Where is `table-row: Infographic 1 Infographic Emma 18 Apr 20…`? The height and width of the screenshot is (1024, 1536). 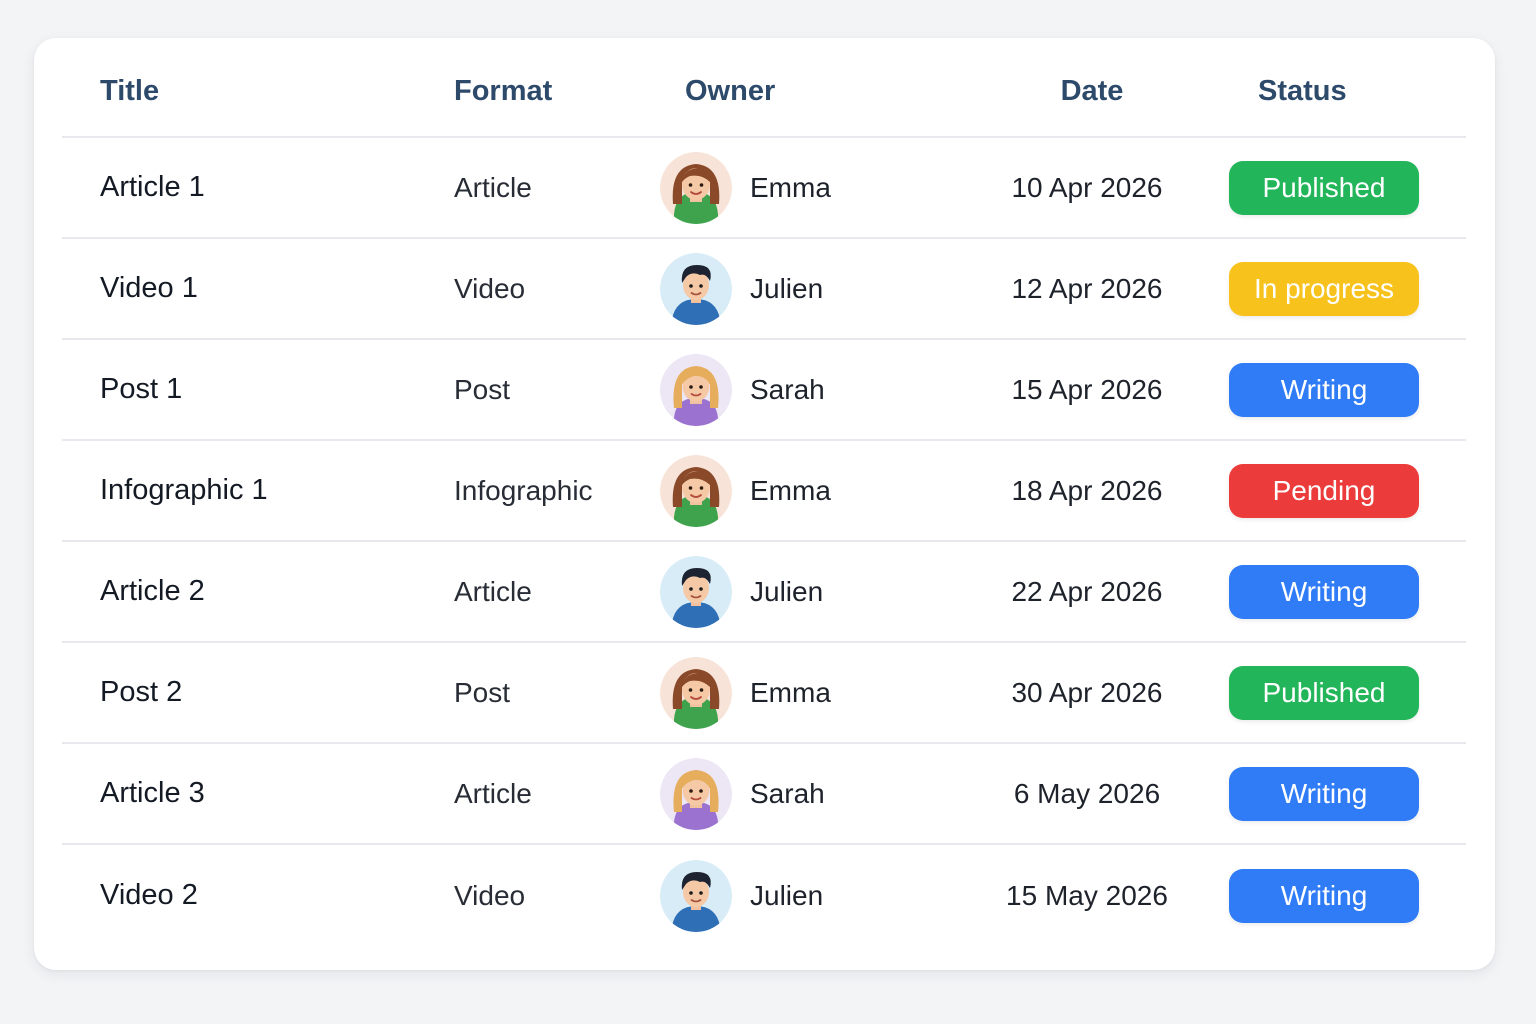
table-row: Infographic 1 Infographic Emma 18 Apr 20… is located at coordinates (764, 491).